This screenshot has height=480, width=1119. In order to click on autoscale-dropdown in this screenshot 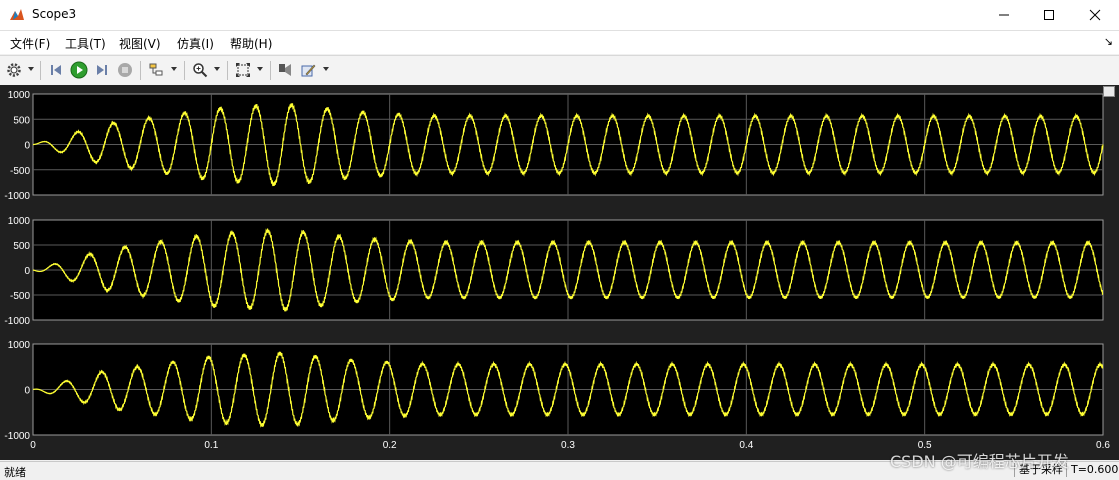, I will do `click(260, 69)`.